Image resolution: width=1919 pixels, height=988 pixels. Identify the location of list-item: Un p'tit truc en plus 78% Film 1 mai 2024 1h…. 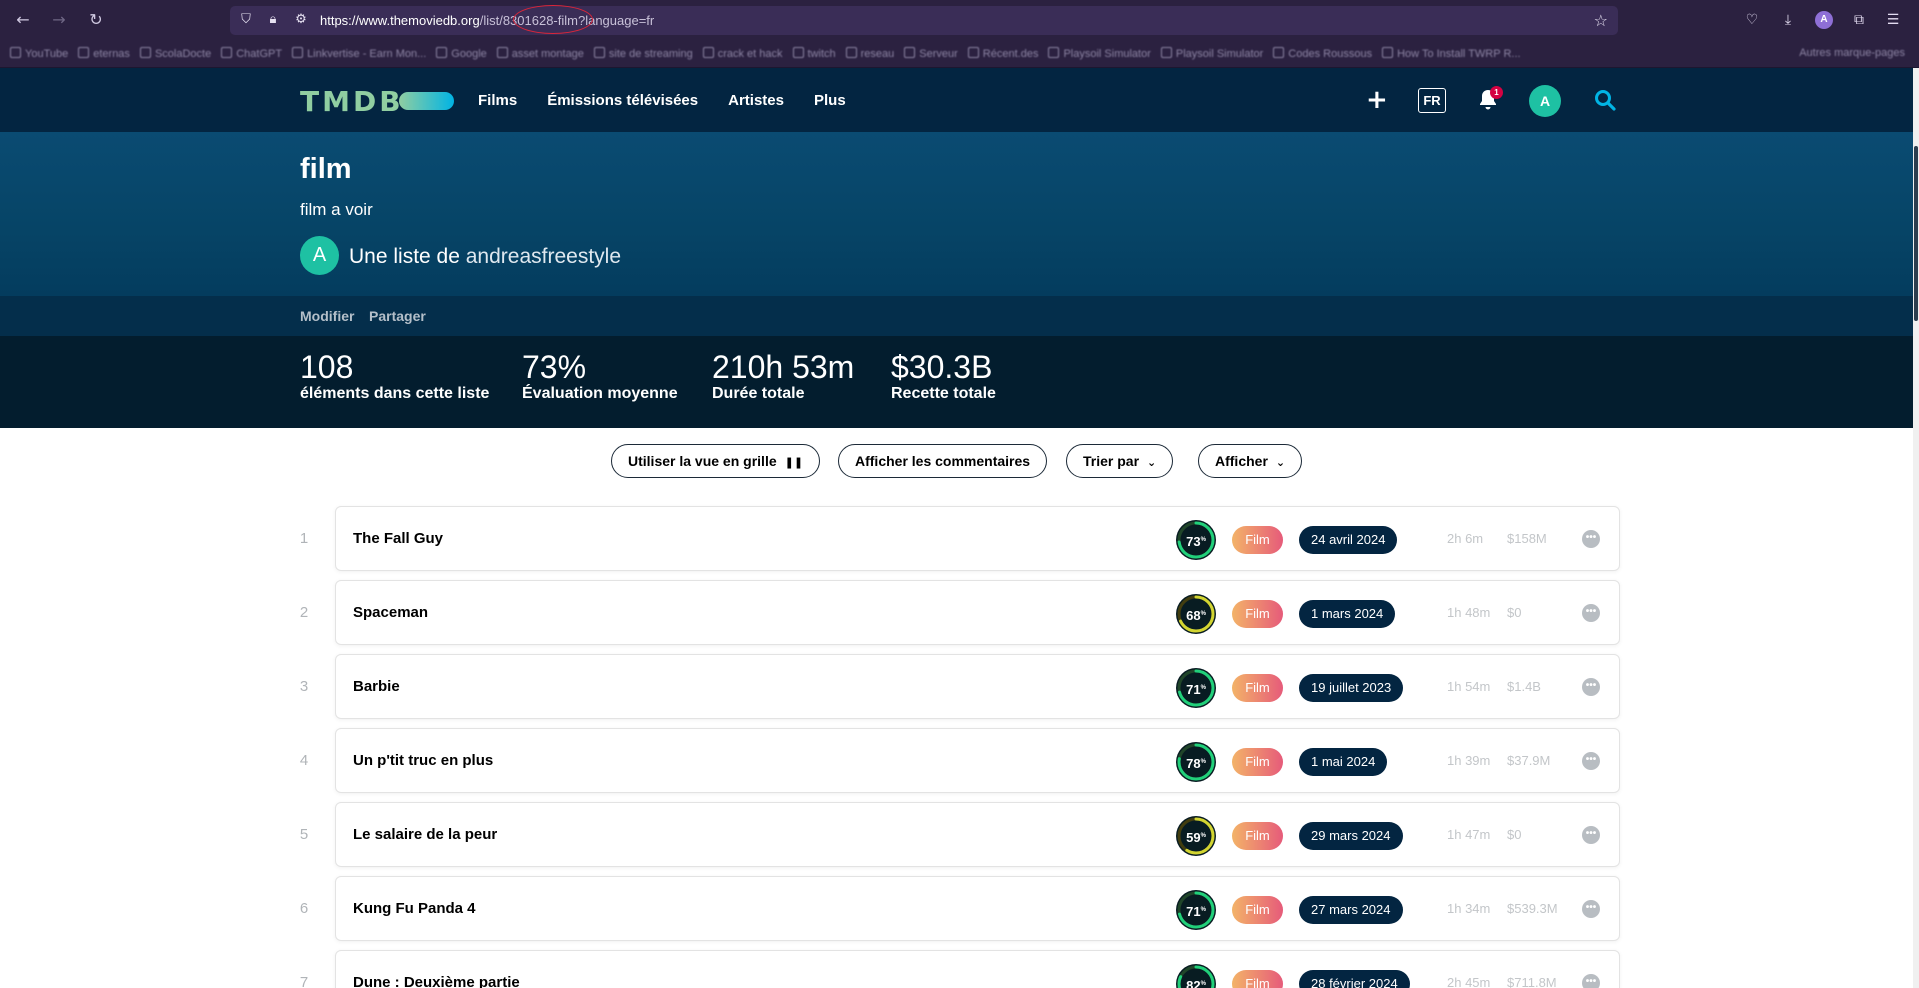
(977, 760).